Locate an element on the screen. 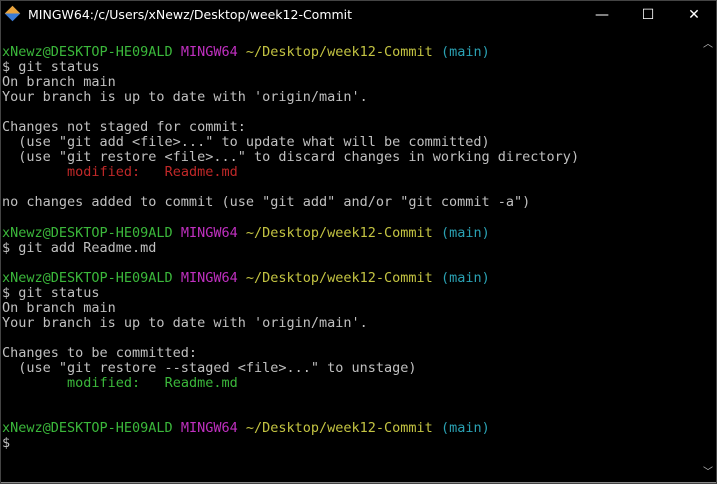 The height and width of the screenshot is (484, 717). terminal-text: $ git add Readme.md is located at coordinates (79, 247).